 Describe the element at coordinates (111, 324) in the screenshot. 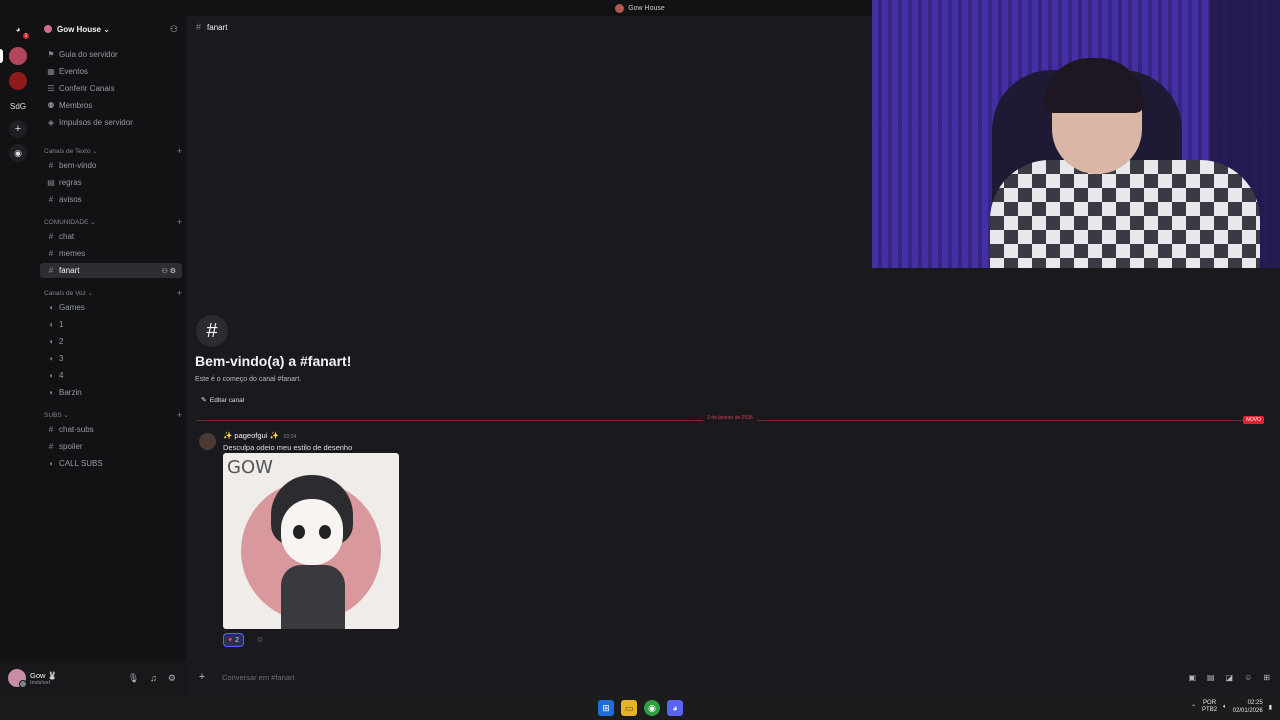

I see `voice-1: ◖ 1` at that location.